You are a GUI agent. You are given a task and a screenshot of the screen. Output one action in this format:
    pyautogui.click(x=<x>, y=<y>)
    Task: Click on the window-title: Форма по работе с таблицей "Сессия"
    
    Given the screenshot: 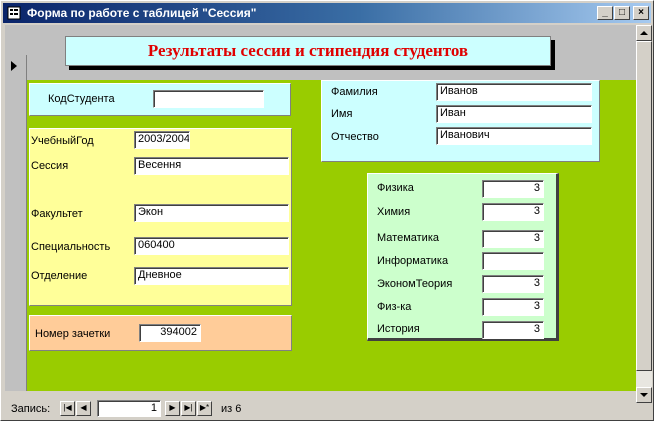 What is the action you would take?
    pyautogui.click(x=142, y=13)
    